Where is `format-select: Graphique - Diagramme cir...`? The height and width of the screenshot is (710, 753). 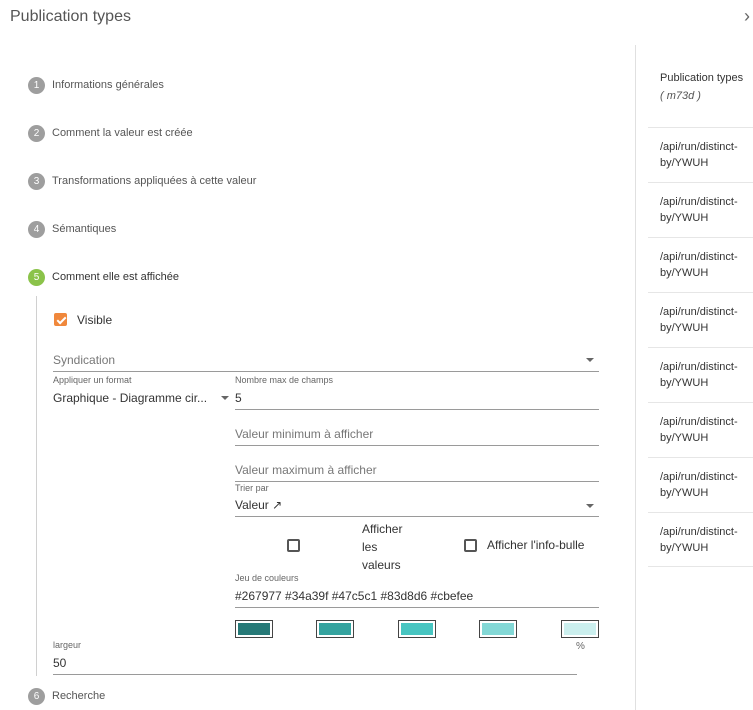 format-select: Graphique - Diagramme cir... is located at coordinates (130, 398).